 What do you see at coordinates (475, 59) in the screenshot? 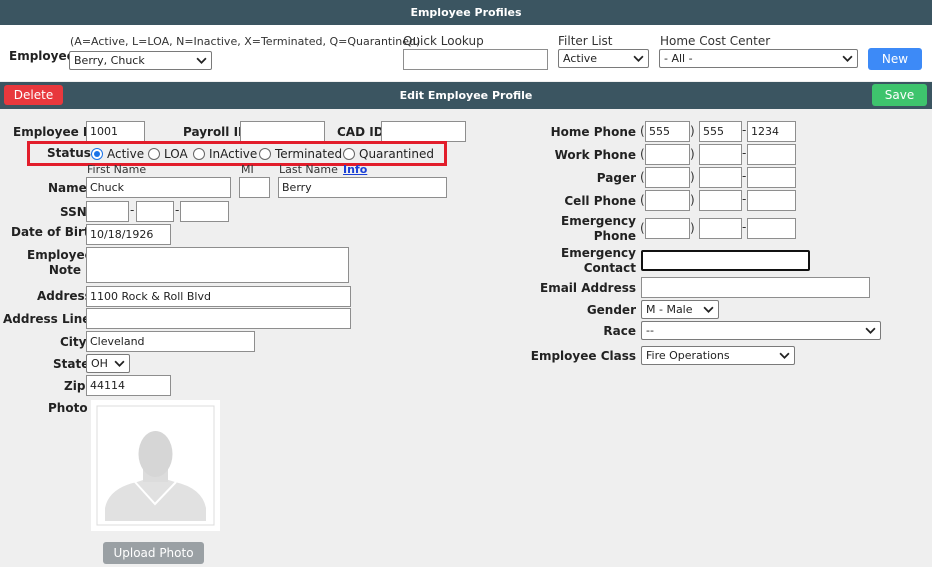
I see `quick-lookup-input` at bounding box center [475, 59].